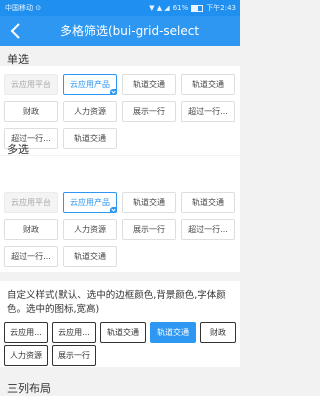 The width and height of the screenshot is (320, 396). I want to click on multi-option-2: 云应用产品, so click(90, 202).